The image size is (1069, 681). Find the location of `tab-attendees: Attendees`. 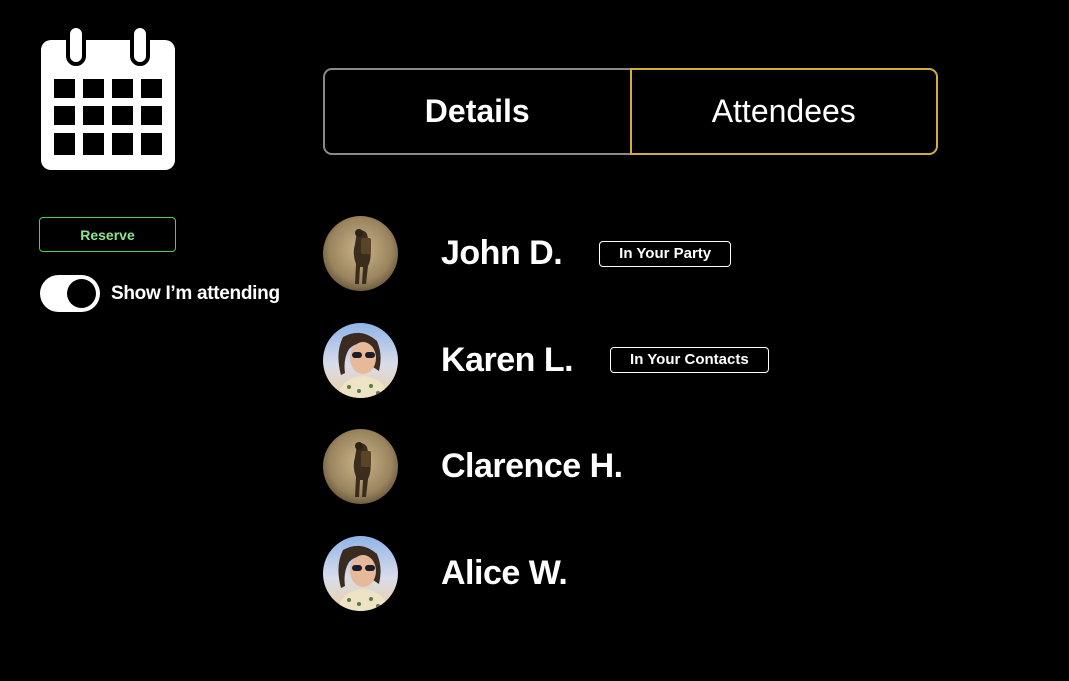

tab-attendees: Attendees is located at coordinates (783, 111).